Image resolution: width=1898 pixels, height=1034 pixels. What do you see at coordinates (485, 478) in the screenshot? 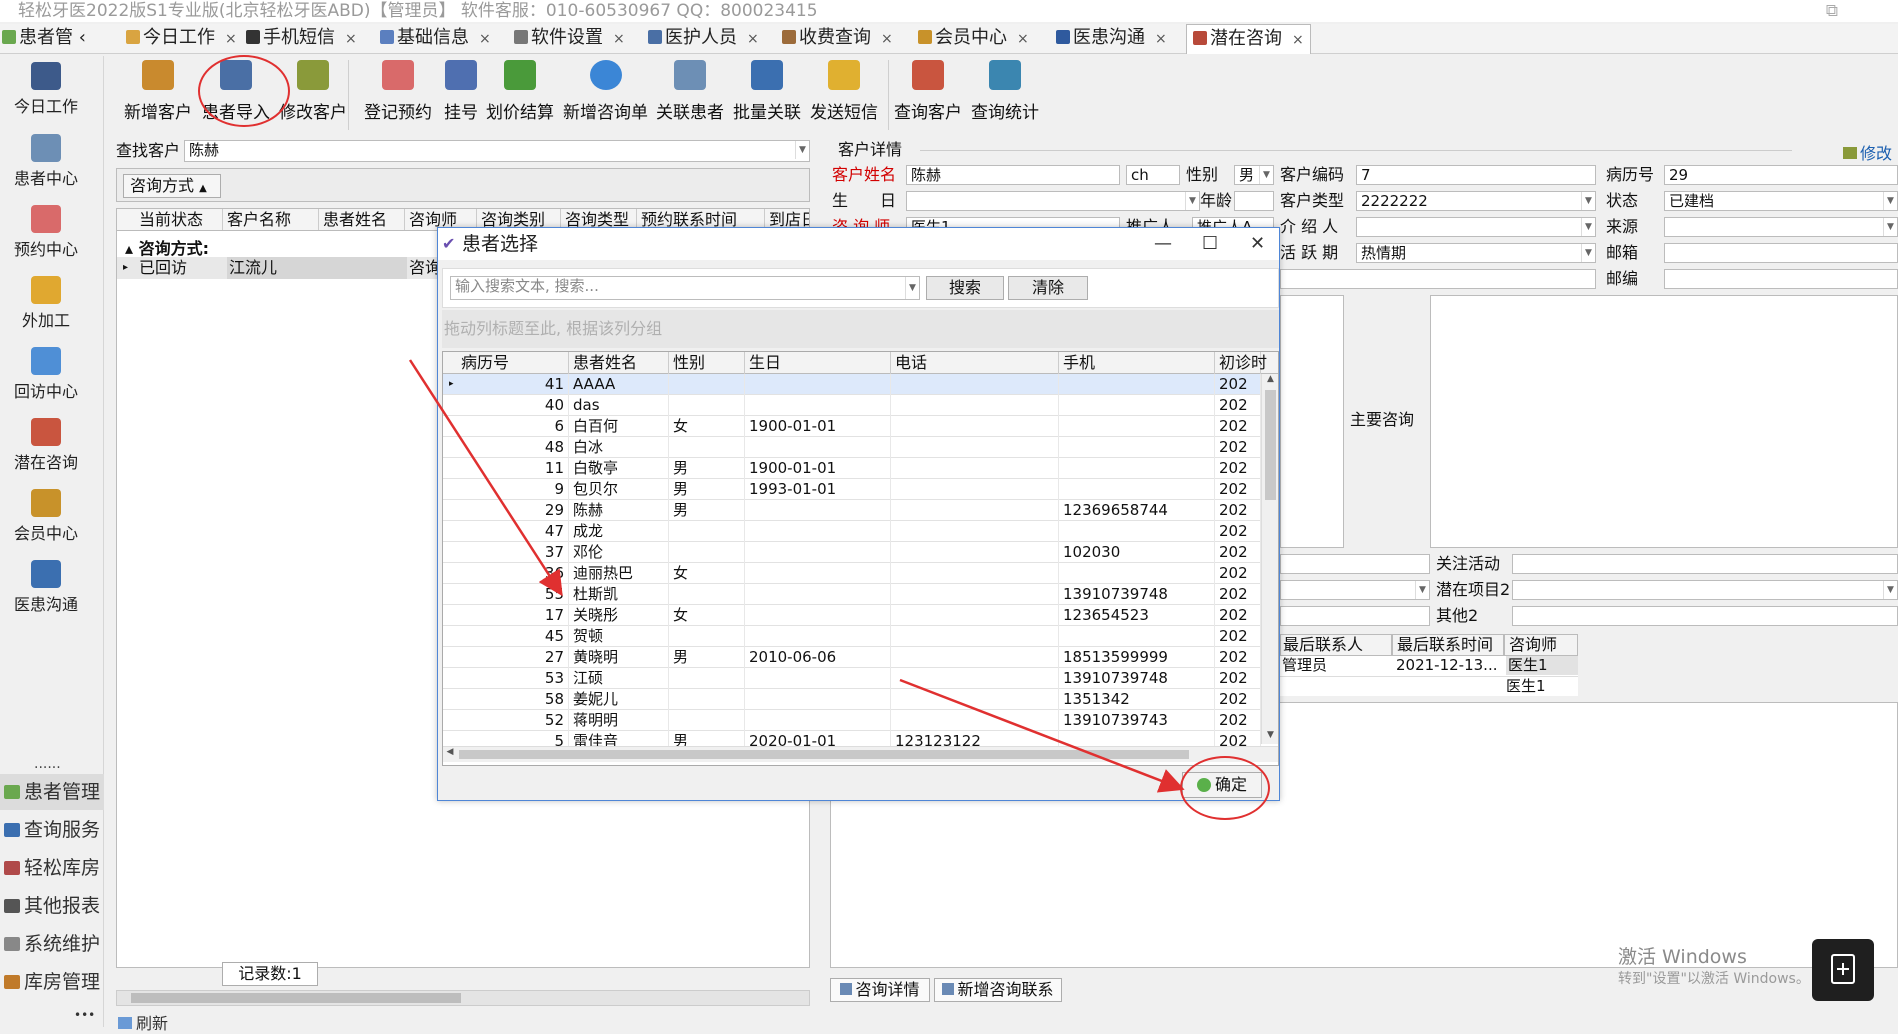
I see `annotation-arrow-row` at bounding box center [485, 478].